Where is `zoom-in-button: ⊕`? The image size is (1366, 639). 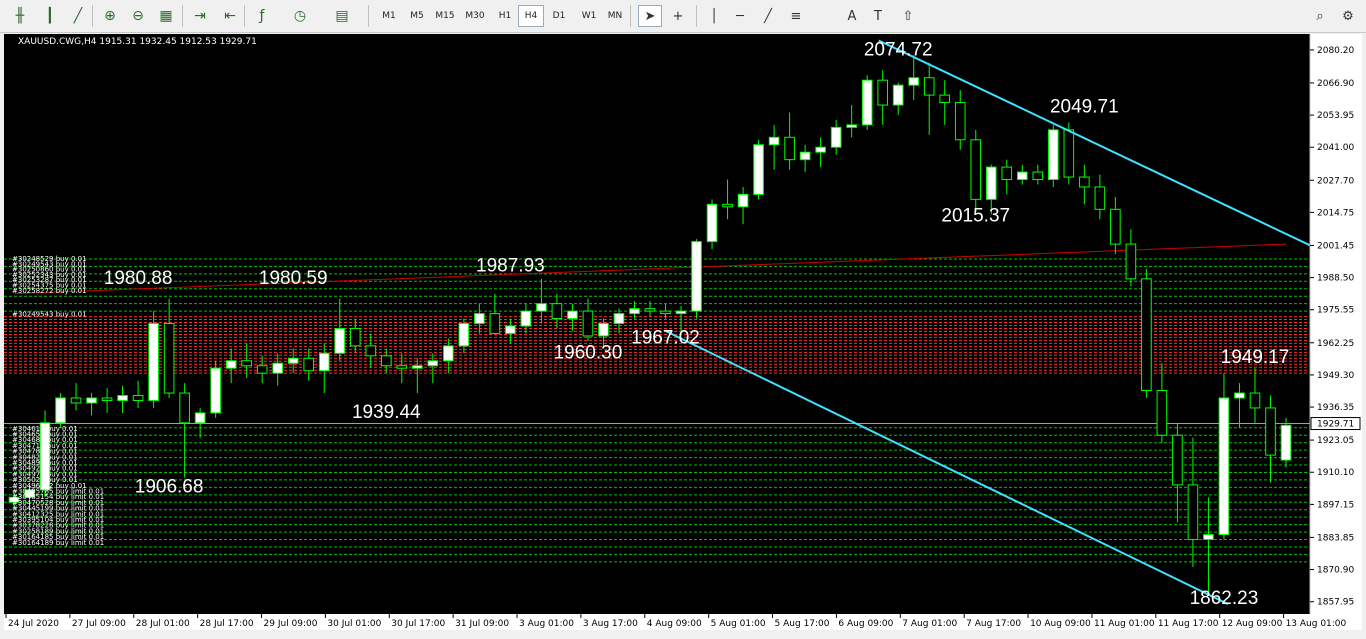
zoom-in-button: ⊕ is located at coordinates (110, 16).